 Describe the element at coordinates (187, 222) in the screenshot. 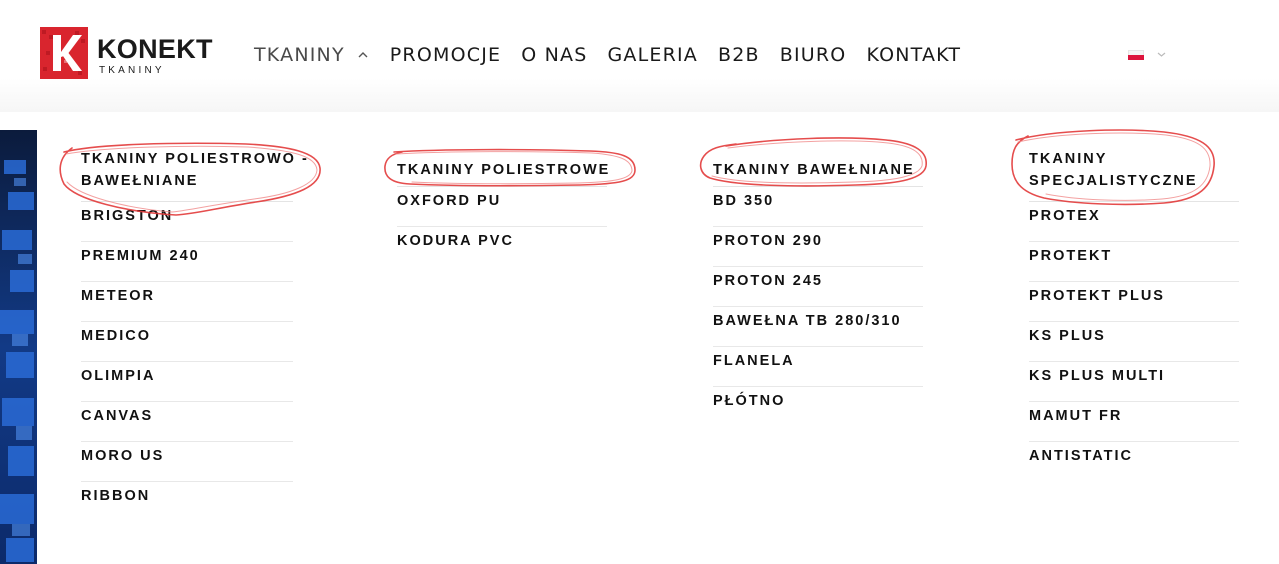

I see `menu-item-brigston: BRIGSTON` at that location.